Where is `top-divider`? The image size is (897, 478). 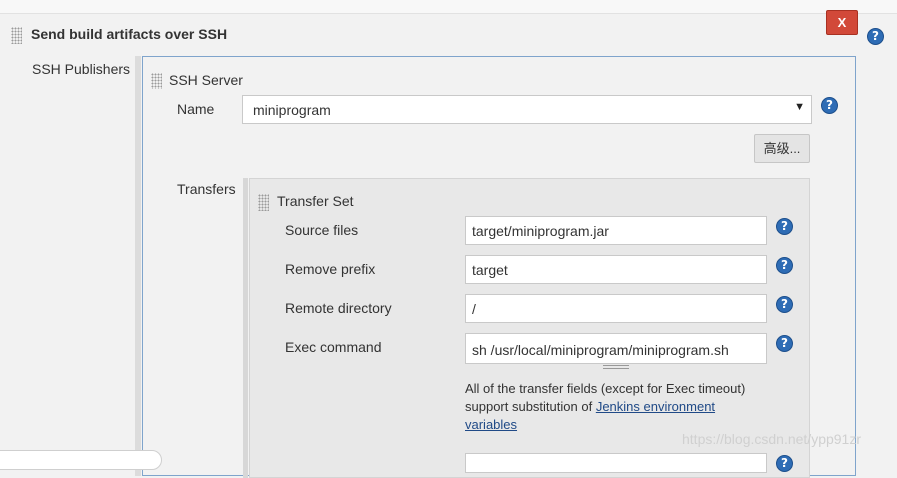
top-divider is located at coordinates (448, 7).